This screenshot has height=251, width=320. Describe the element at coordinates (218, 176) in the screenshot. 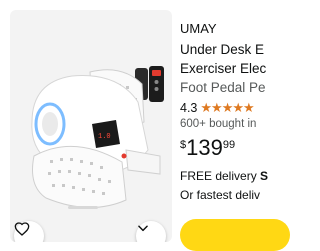

I see `delivery-prefix: FREE delivery` at that location.